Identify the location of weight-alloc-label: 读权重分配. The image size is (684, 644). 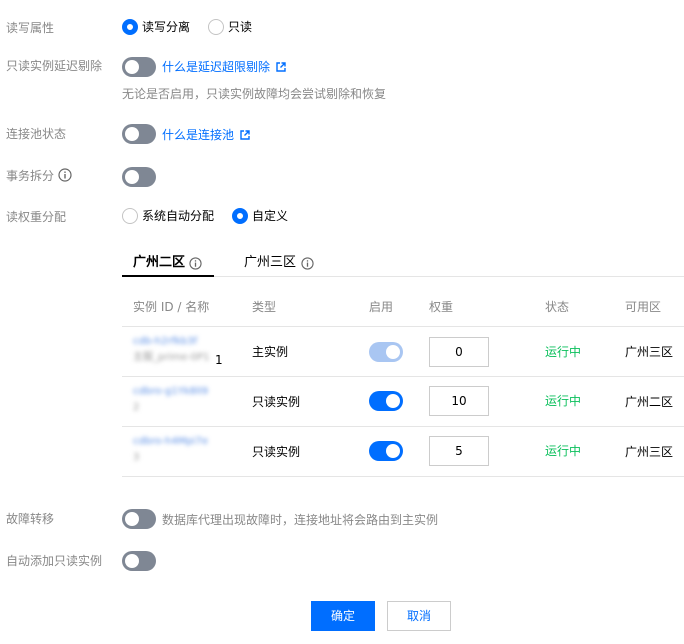
(36, 217).